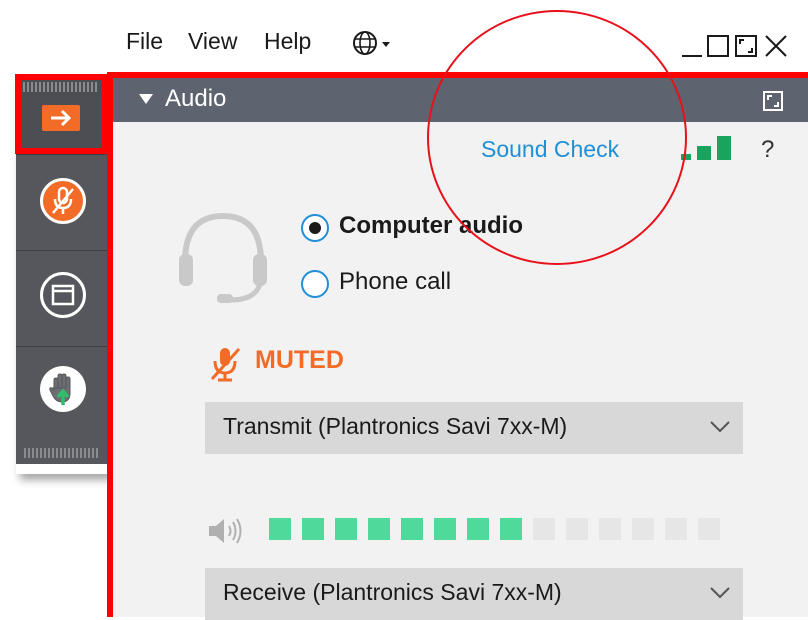 This screenshot has width=808, height=620. What do you see at coordinates (431, 225) in the screenshot?
I see `radio-label: Computer audio` at bounding box center [431, 225].